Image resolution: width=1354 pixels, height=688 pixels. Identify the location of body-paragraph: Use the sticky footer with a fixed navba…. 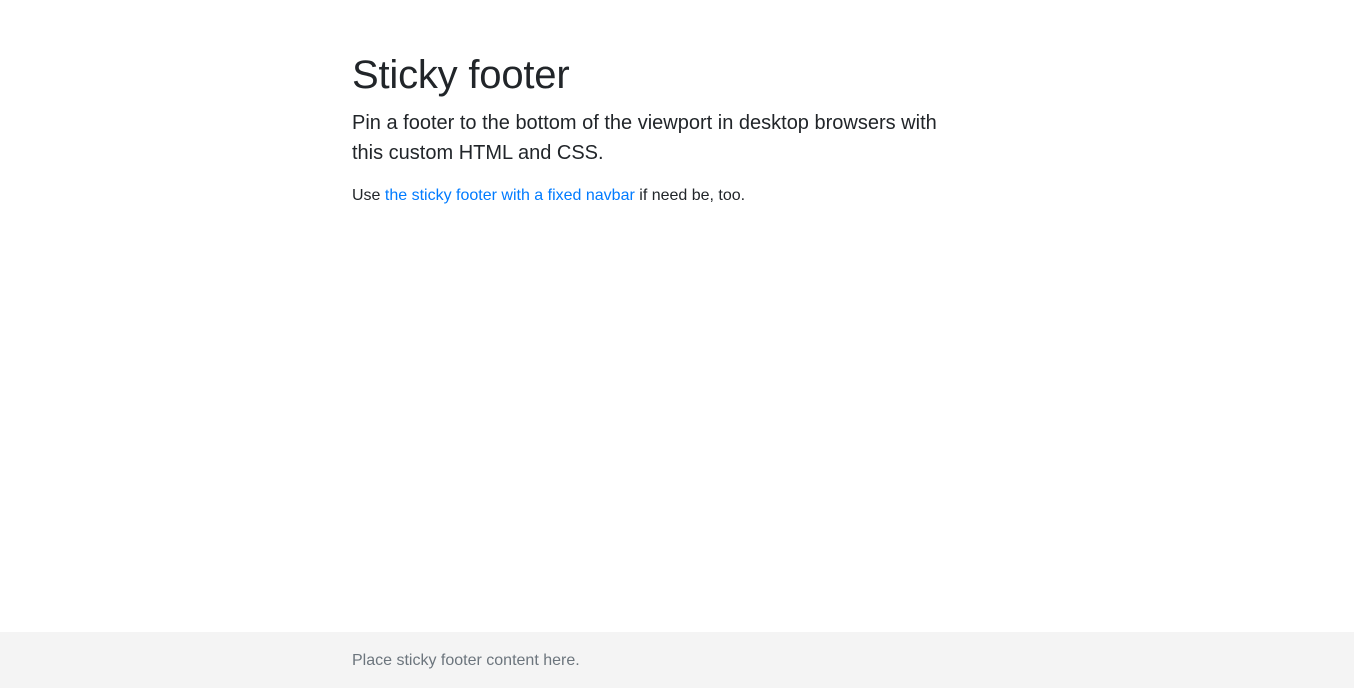
(677, 196).